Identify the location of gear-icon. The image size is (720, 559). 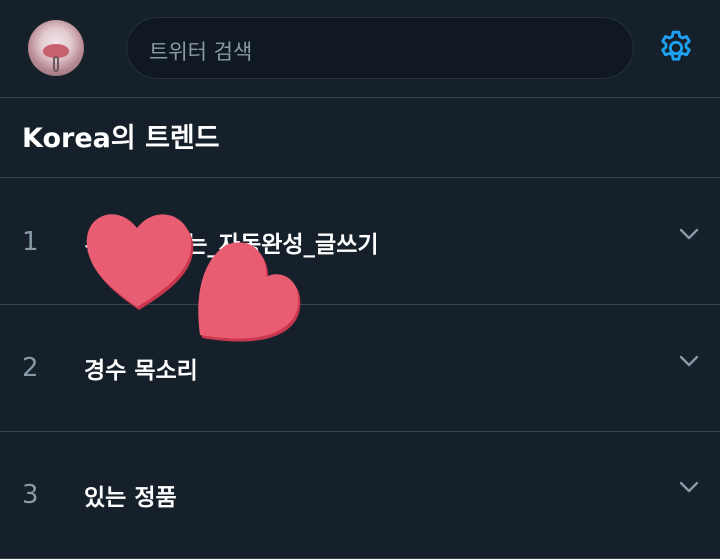
(676, 48).